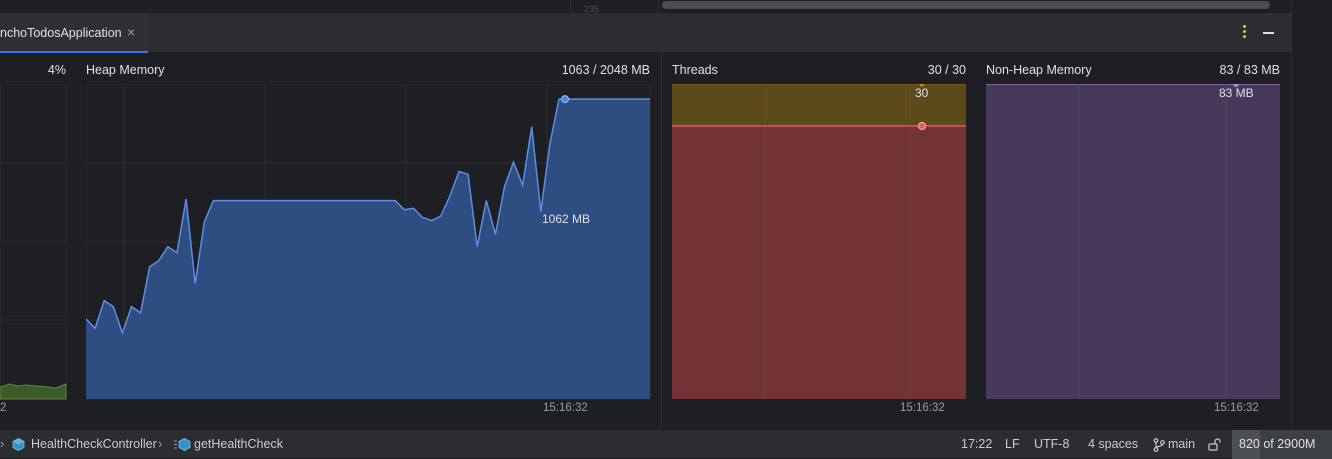  Describe the element at coordinates (976, 444) in the screenshot. I see `caret-position: 17:22` at that location.